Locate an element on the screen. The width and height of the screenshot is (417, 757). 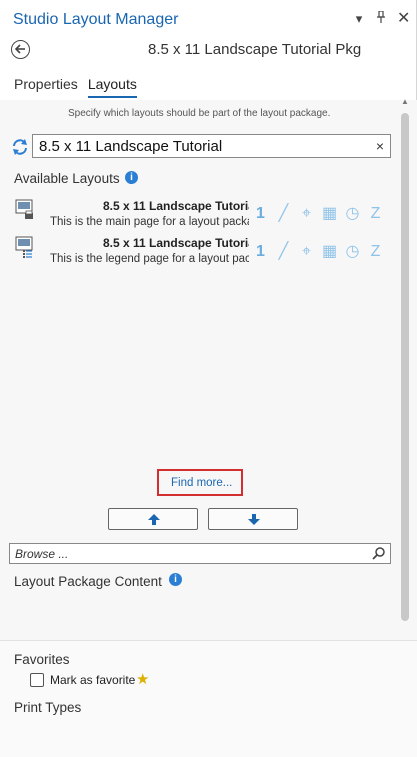
arrow-left-icon is located at coordinates (19, 49).